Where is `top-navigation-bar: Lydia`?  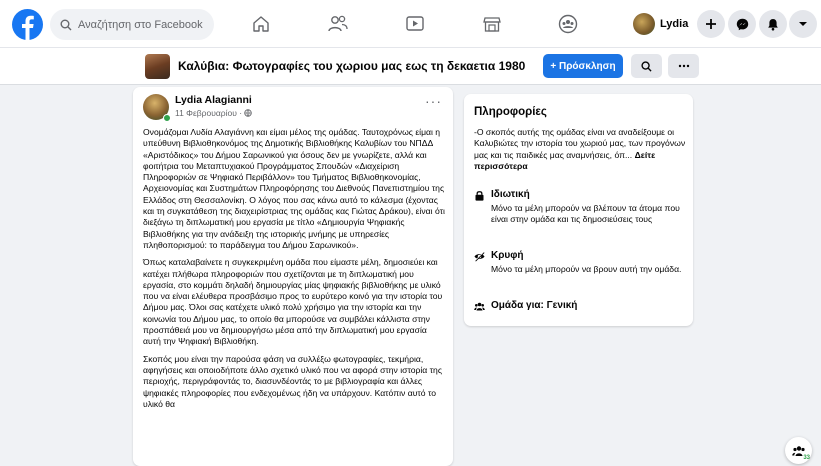 top-navigation-bar: Lydia is located at coordinates (410, 24).